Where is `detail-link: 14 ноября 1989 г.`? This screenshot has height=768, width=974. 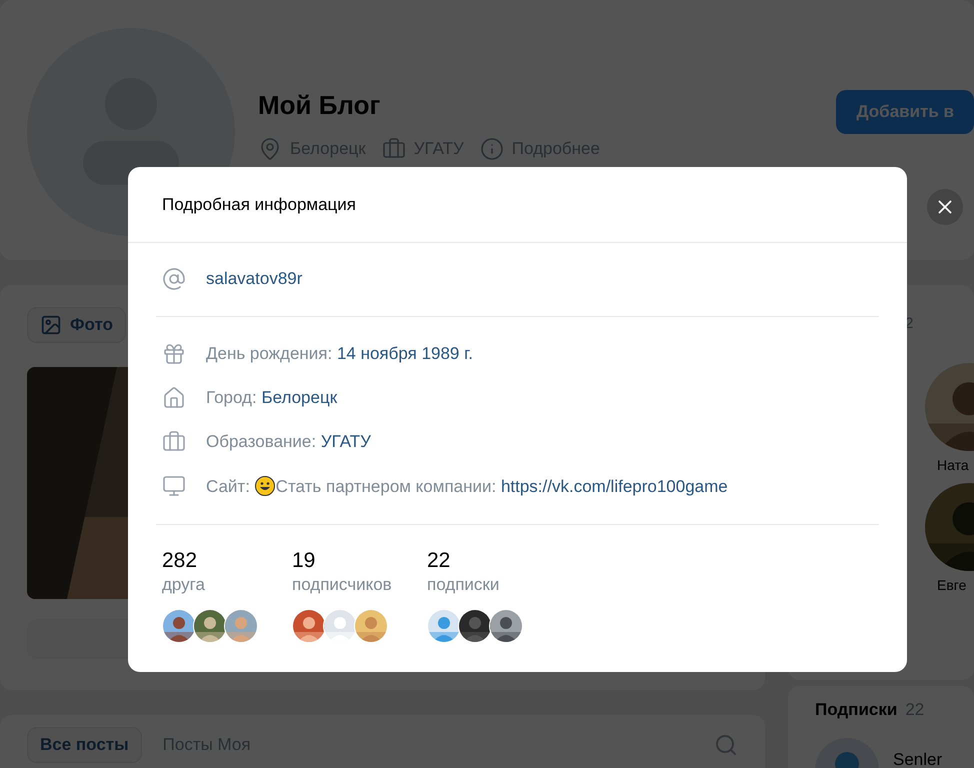 detail-link: 14 ноября 1989 г. is located at coordinates (404, 353).